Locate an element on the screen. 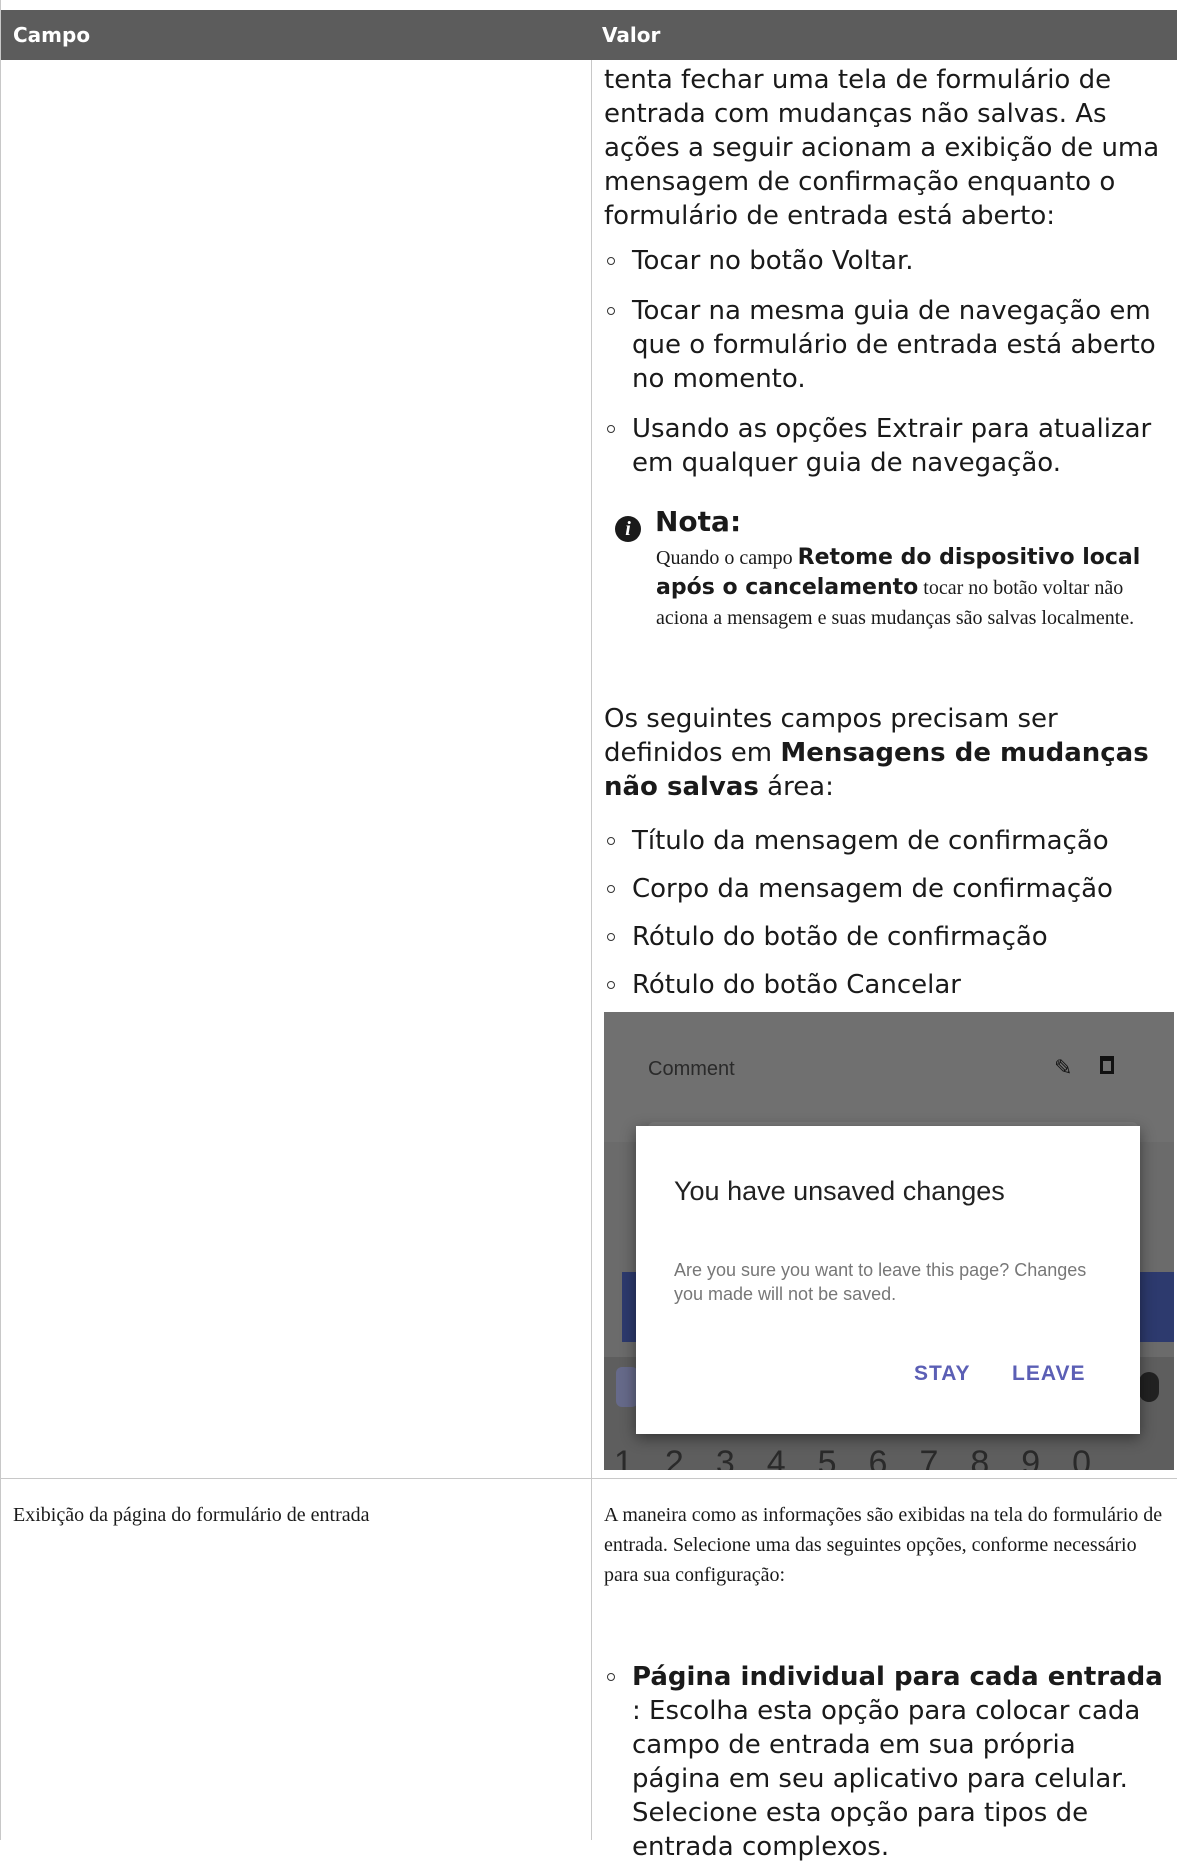 The image size is (1177, 1864). table-header: Campo Valor is located at coordinates (589, 35).